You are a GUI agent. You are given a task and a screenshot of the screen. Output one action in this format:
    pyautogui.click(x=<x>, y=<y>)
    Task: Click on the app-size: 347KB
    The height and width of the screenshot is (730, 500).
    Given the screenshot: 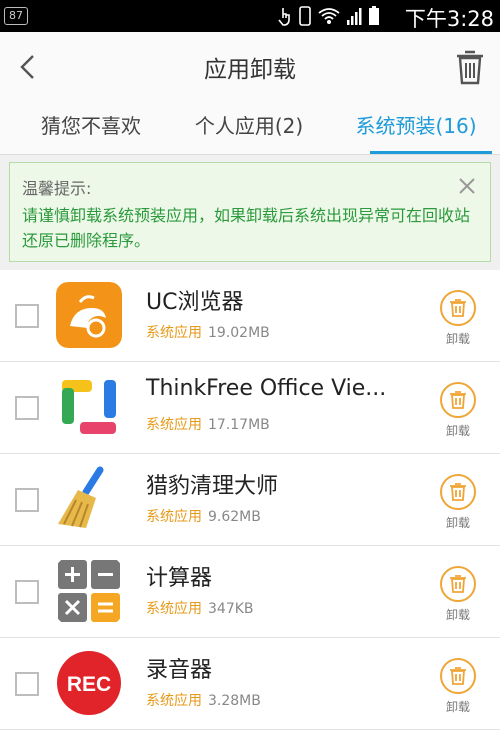 What is the action you would take?
    pyautogui.click(x=231, y=609)
    